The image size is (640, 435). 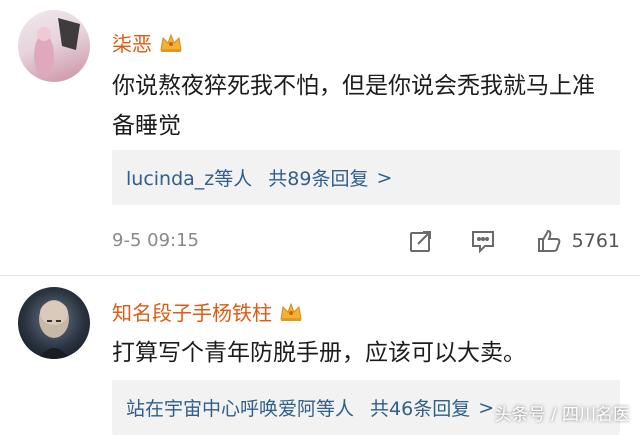 What do you see at coordinates (483, 241) in the screenshot?
I see `comment-icon` at bounding box center [483, 241].